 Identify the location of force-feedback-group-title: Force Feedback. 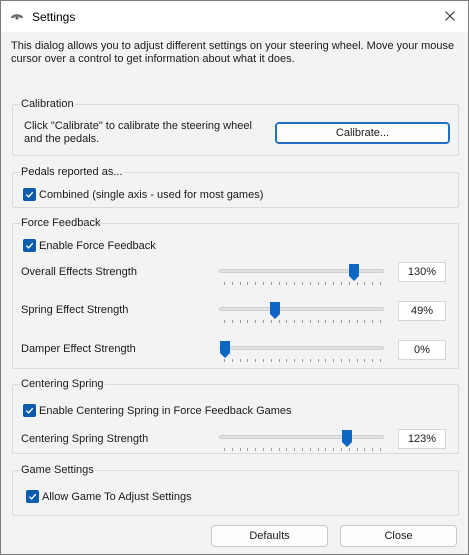
(61, 223).